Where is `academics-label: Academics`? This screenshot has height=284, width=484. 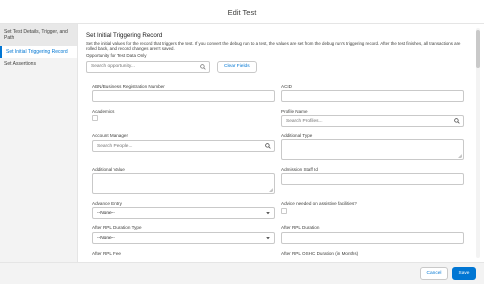 academics-label: Academics is located at coordinates (103, 111).